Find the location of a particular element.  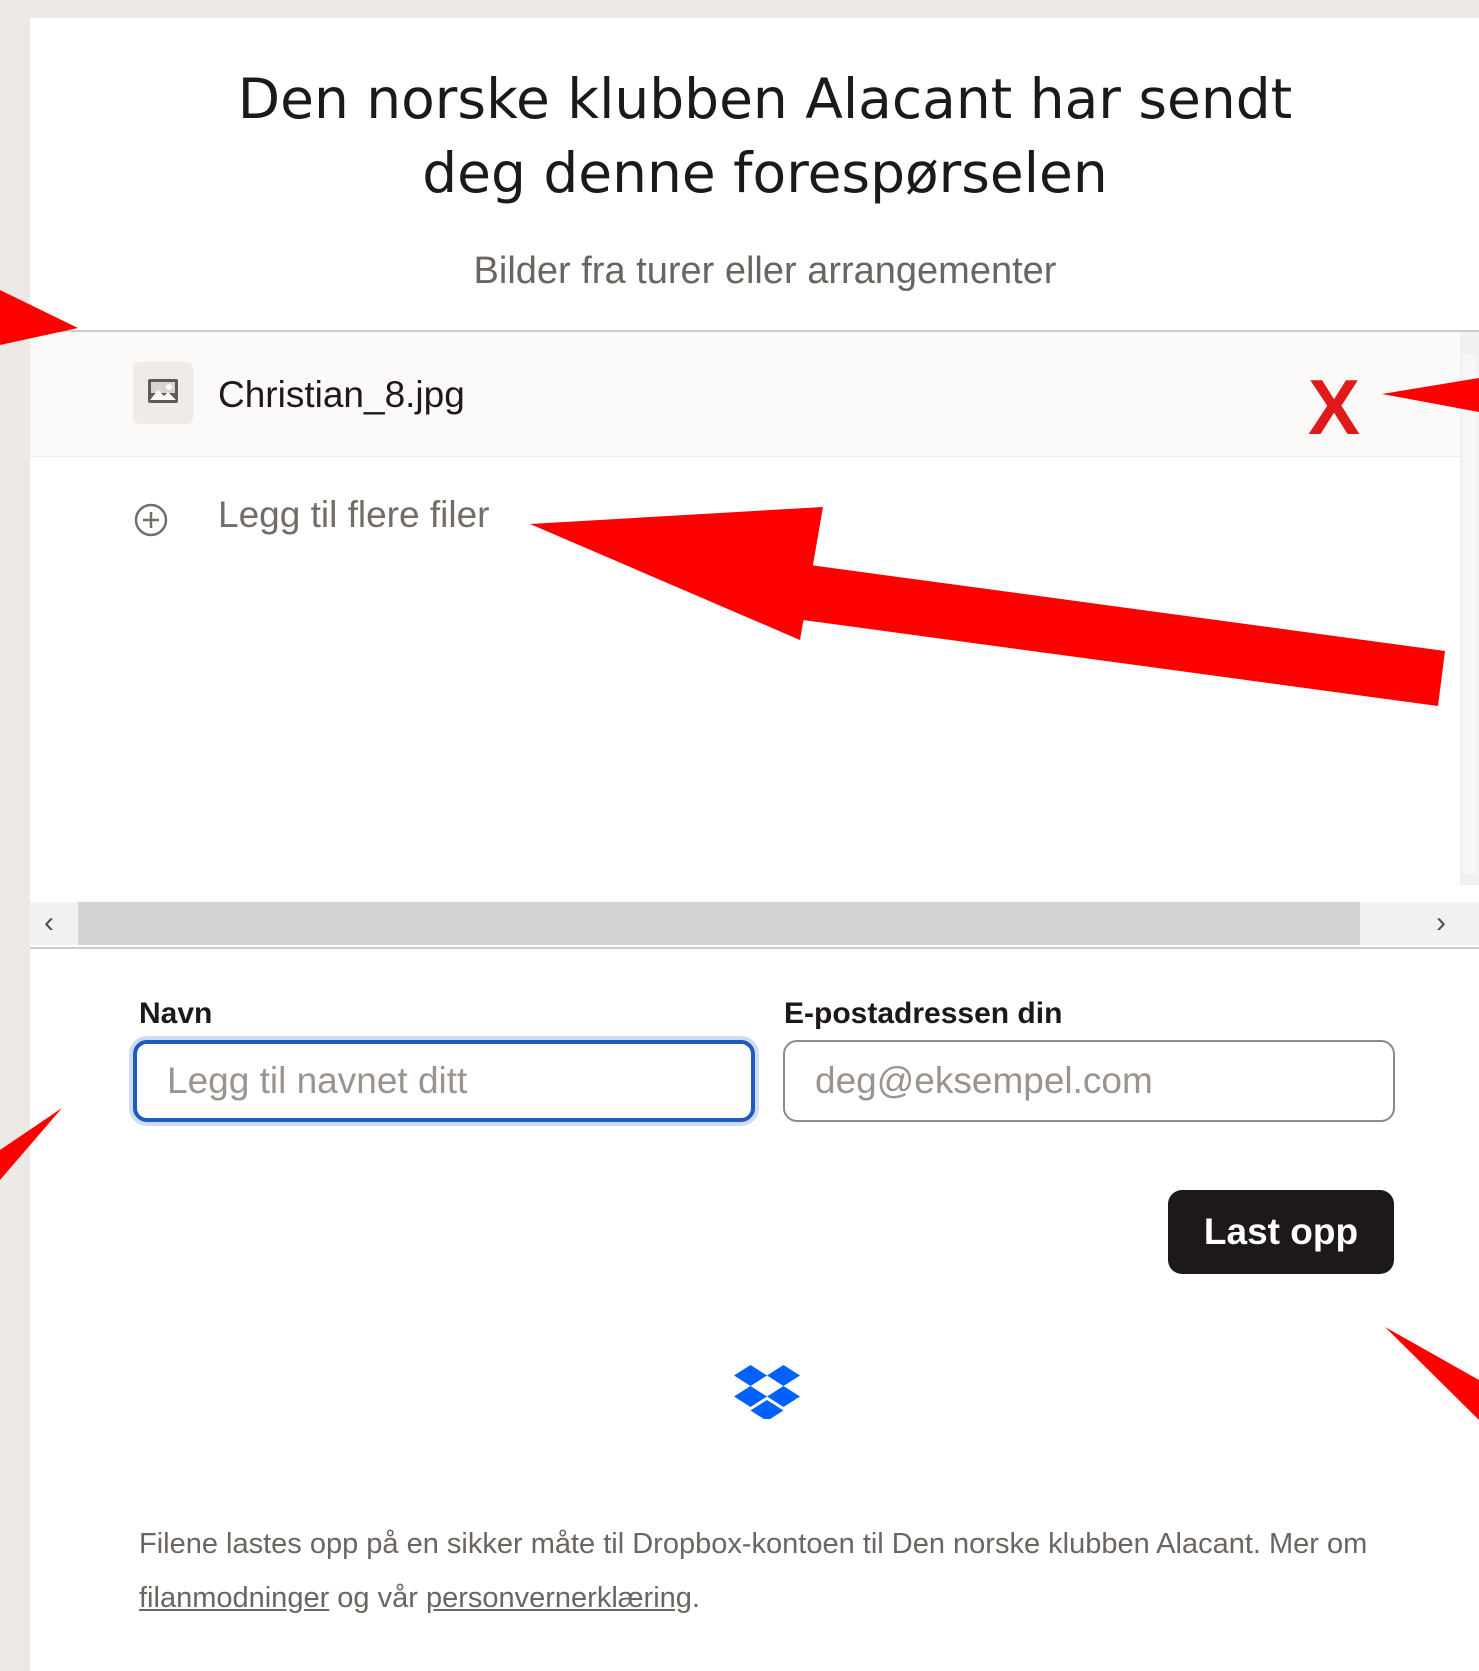

vertical-scrollbar is located at coordinates (1469, 608).